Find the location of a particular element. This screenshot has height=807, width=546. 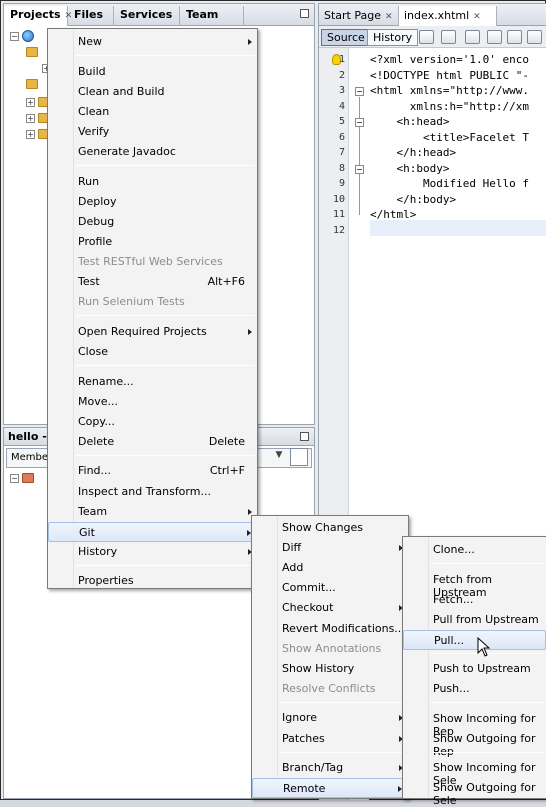

tab-team: Team is located at coordinates (212, 16).